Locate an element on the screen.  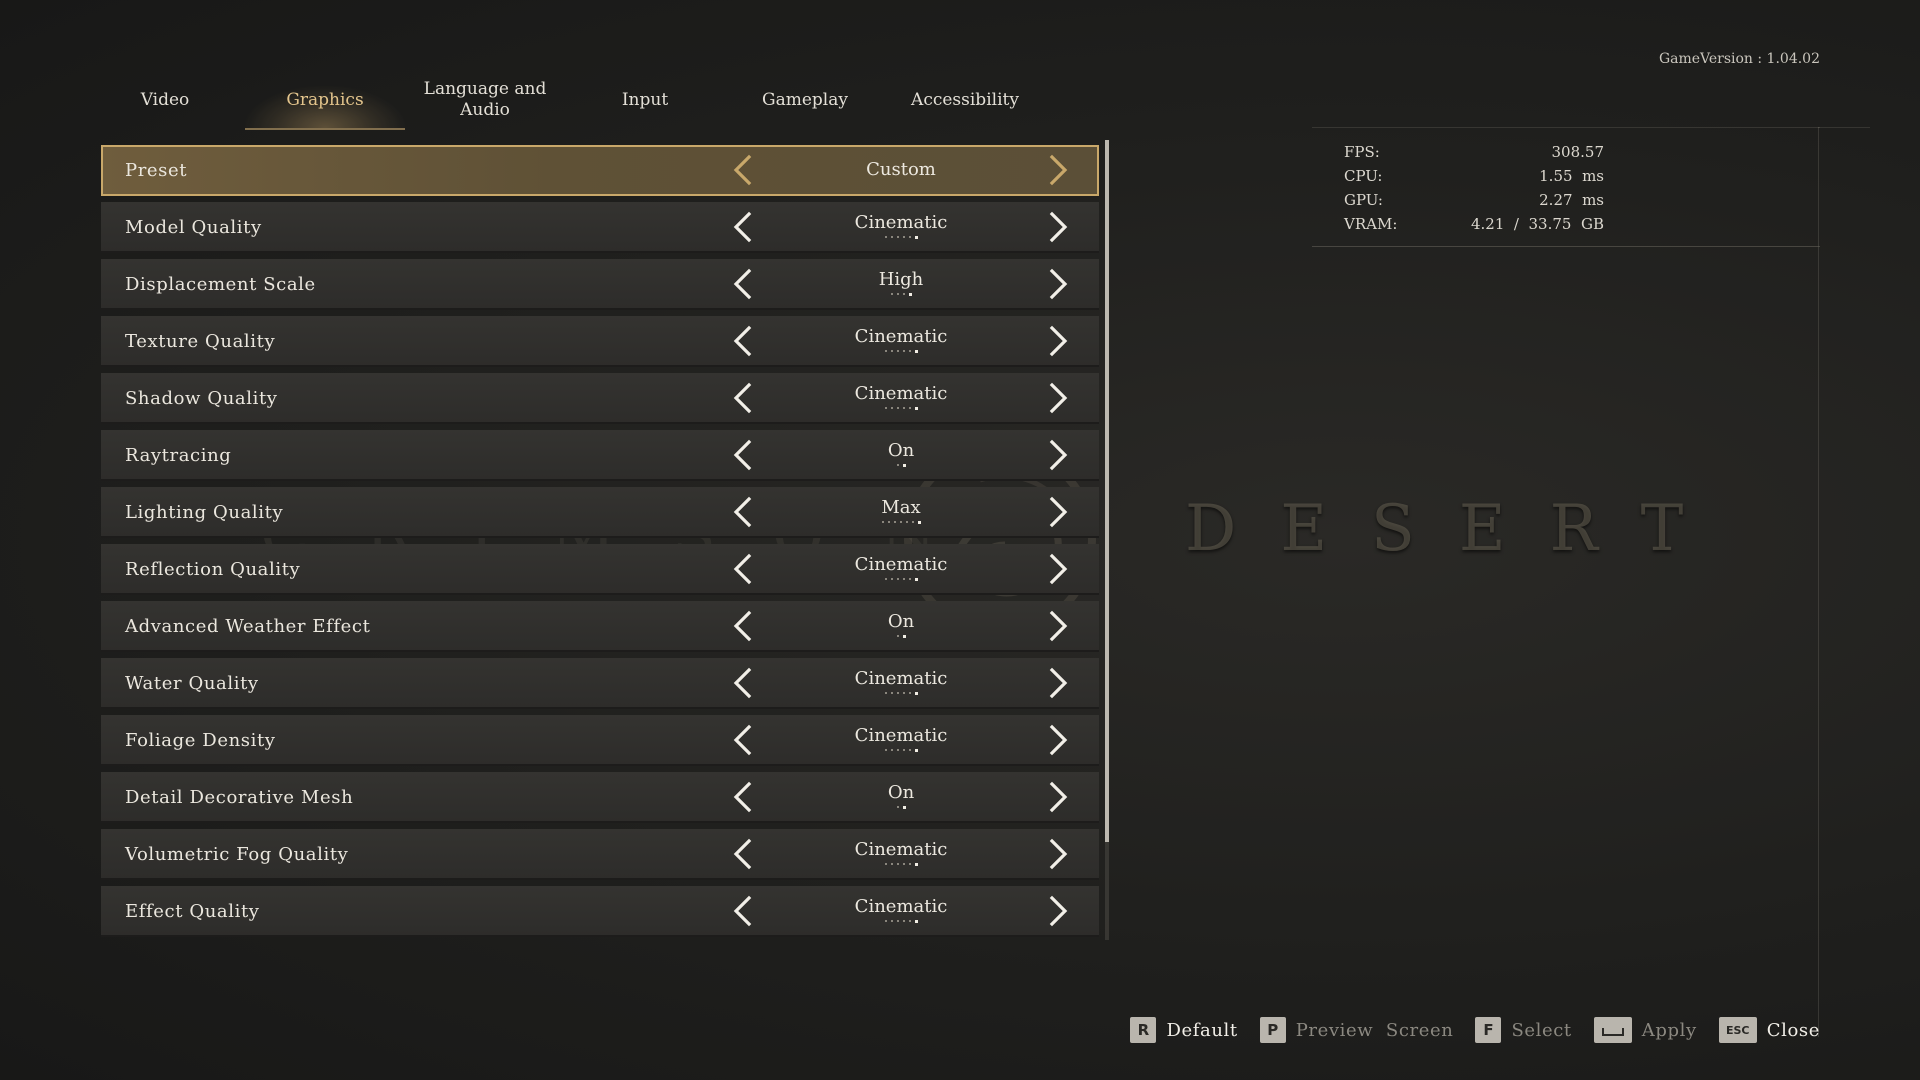
scrollbar-track is located at coordinates (1107, 540).